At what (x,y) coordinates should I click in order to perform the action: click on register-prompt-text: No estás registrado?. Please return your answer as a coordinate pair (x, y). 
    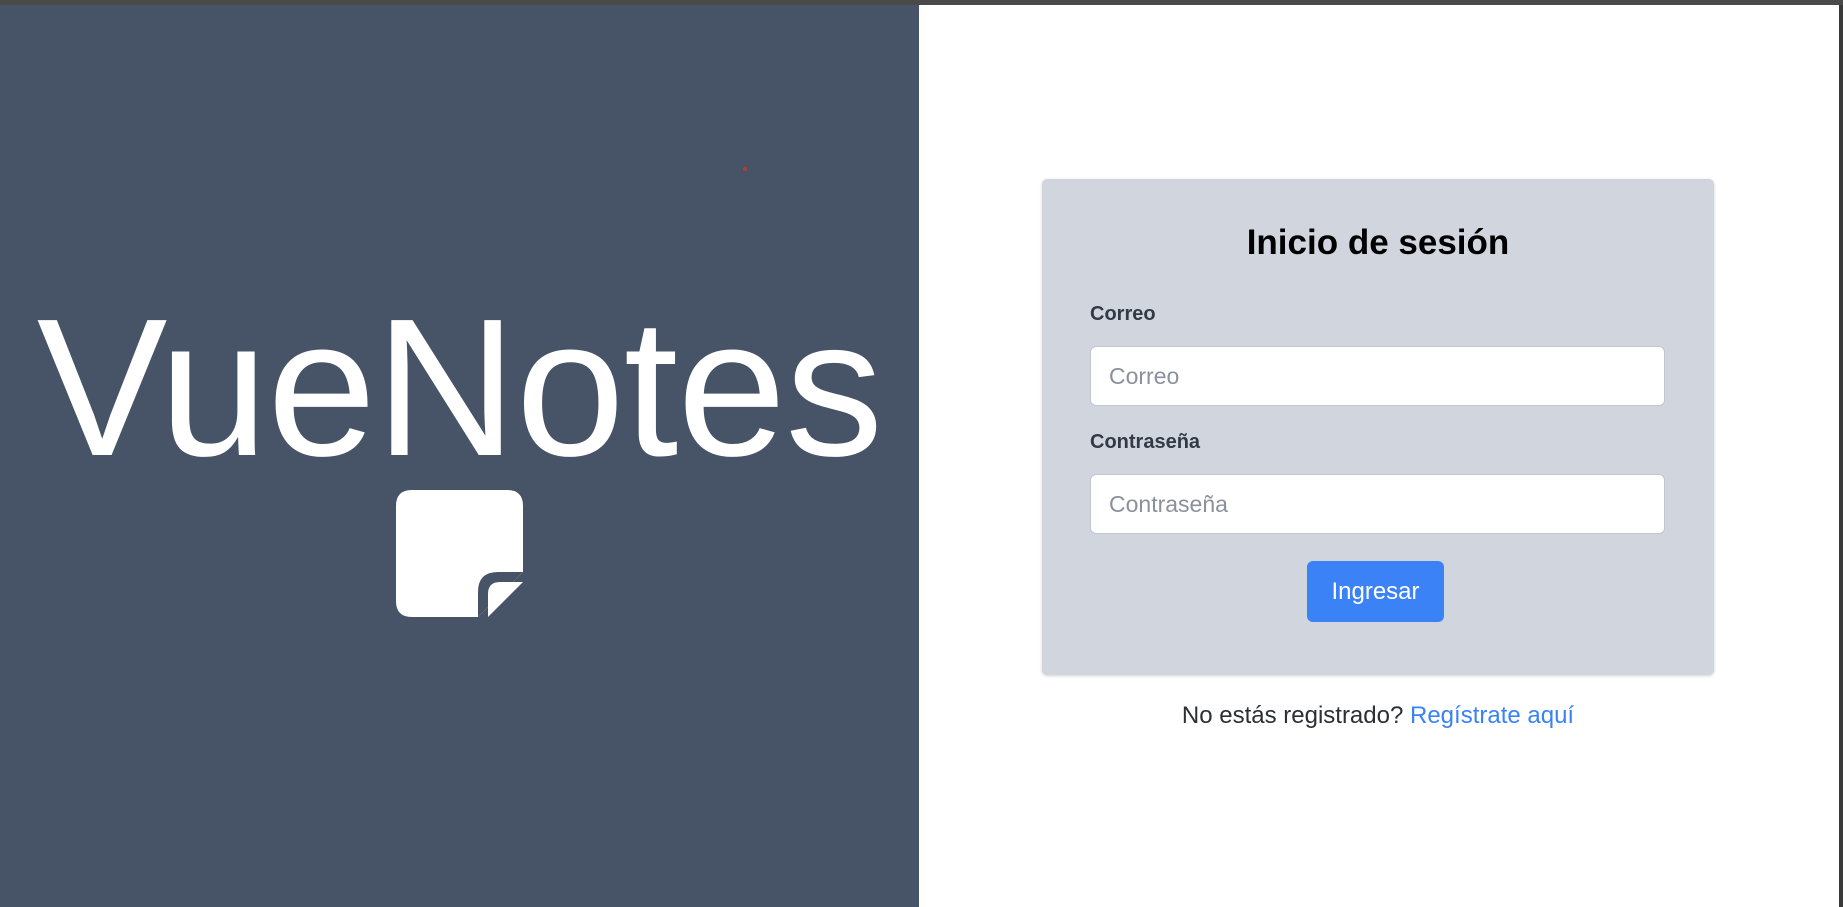
    Looking at the image, I should click on (1292, 715).